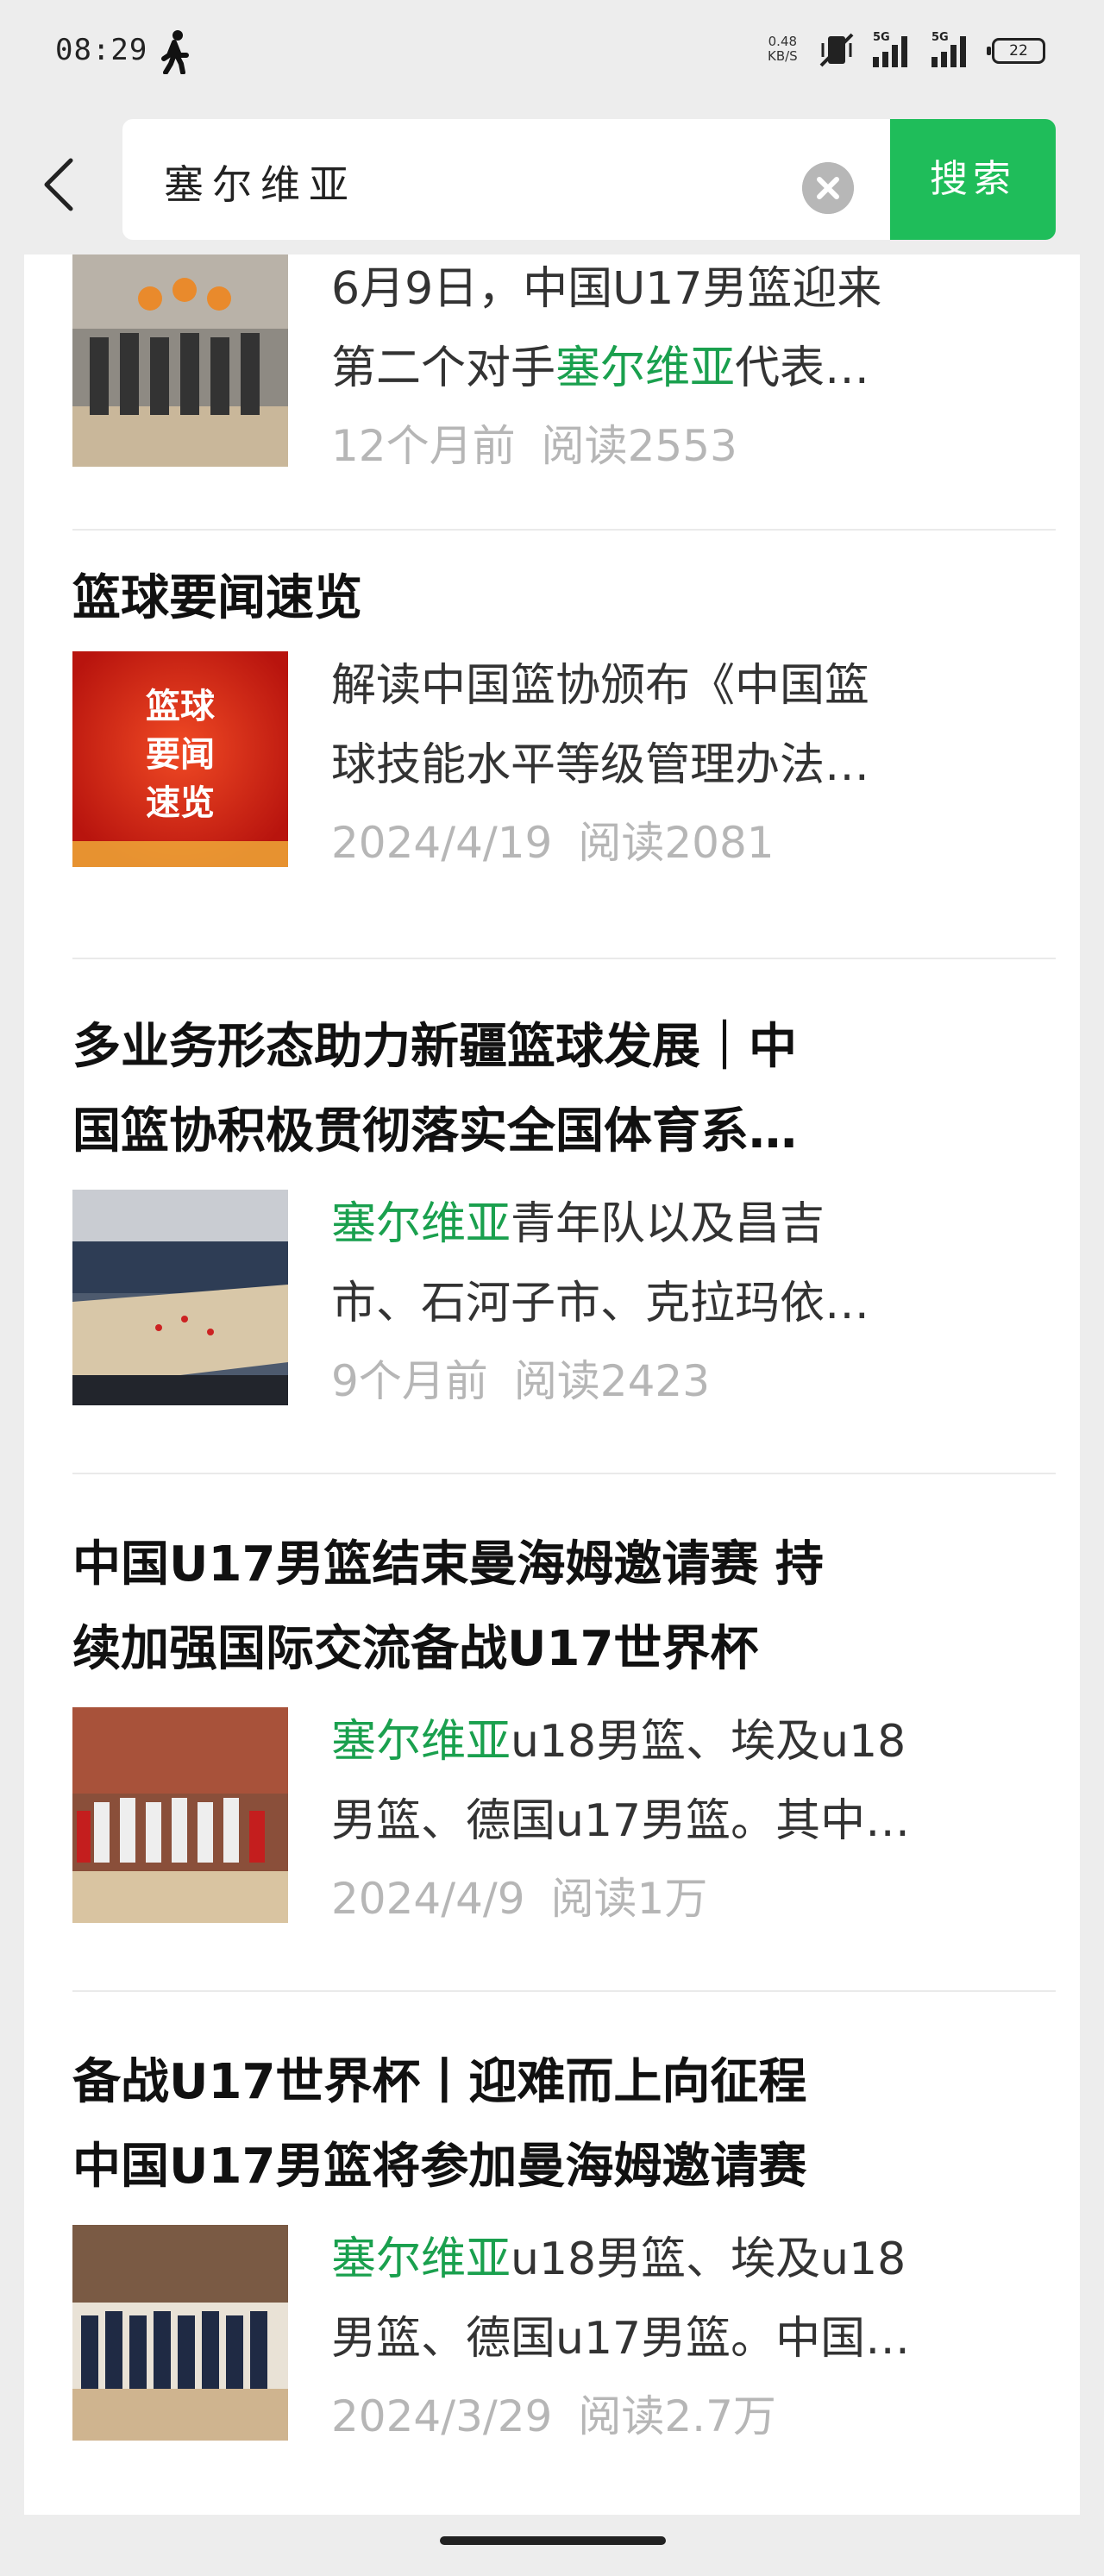  Describe the element at coordinates (443, 368) in the screenshot. I see `snippet-text: 第二个对手` at that location.